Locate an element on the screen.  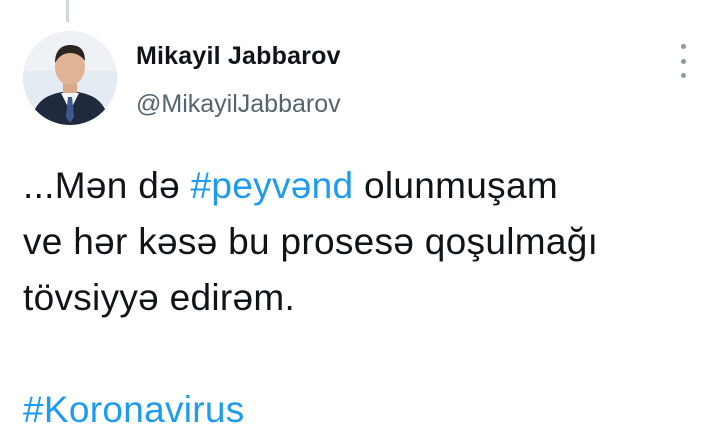
tweet-header: Mikayil Jabbarov @MikayilJabbarov is located at coordinates (238, 80).